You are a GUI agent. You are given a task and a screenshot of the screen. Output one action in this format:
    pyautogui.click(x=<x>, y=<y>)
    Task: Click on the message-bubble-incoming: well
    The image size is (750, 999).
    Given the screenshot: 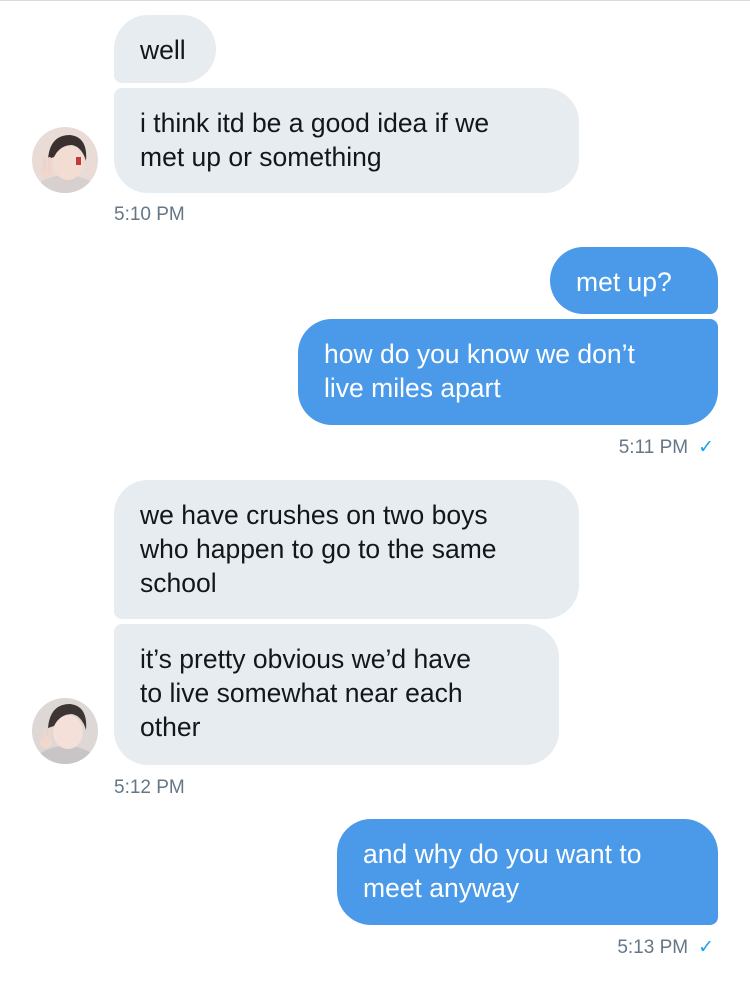 What is the action you would take?
    pyautogui.click(x=165, y=49)
    